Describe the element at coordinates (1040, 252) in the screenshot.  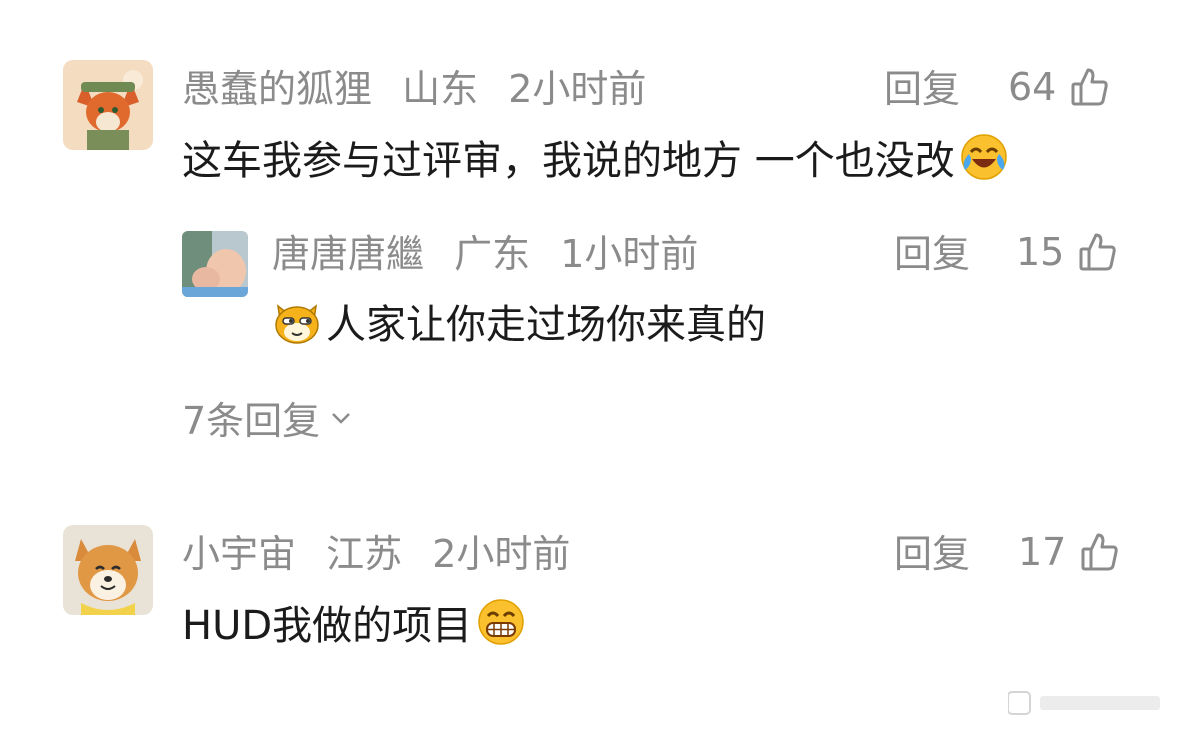
I see `reply-like-count: 15` at that location.